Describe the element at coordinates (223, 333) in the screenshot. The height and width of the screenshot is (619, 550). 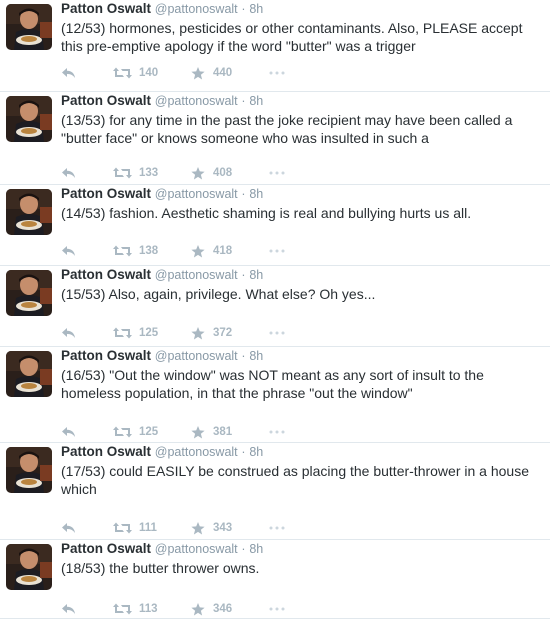
I see `favorite-count: 372` at that location.